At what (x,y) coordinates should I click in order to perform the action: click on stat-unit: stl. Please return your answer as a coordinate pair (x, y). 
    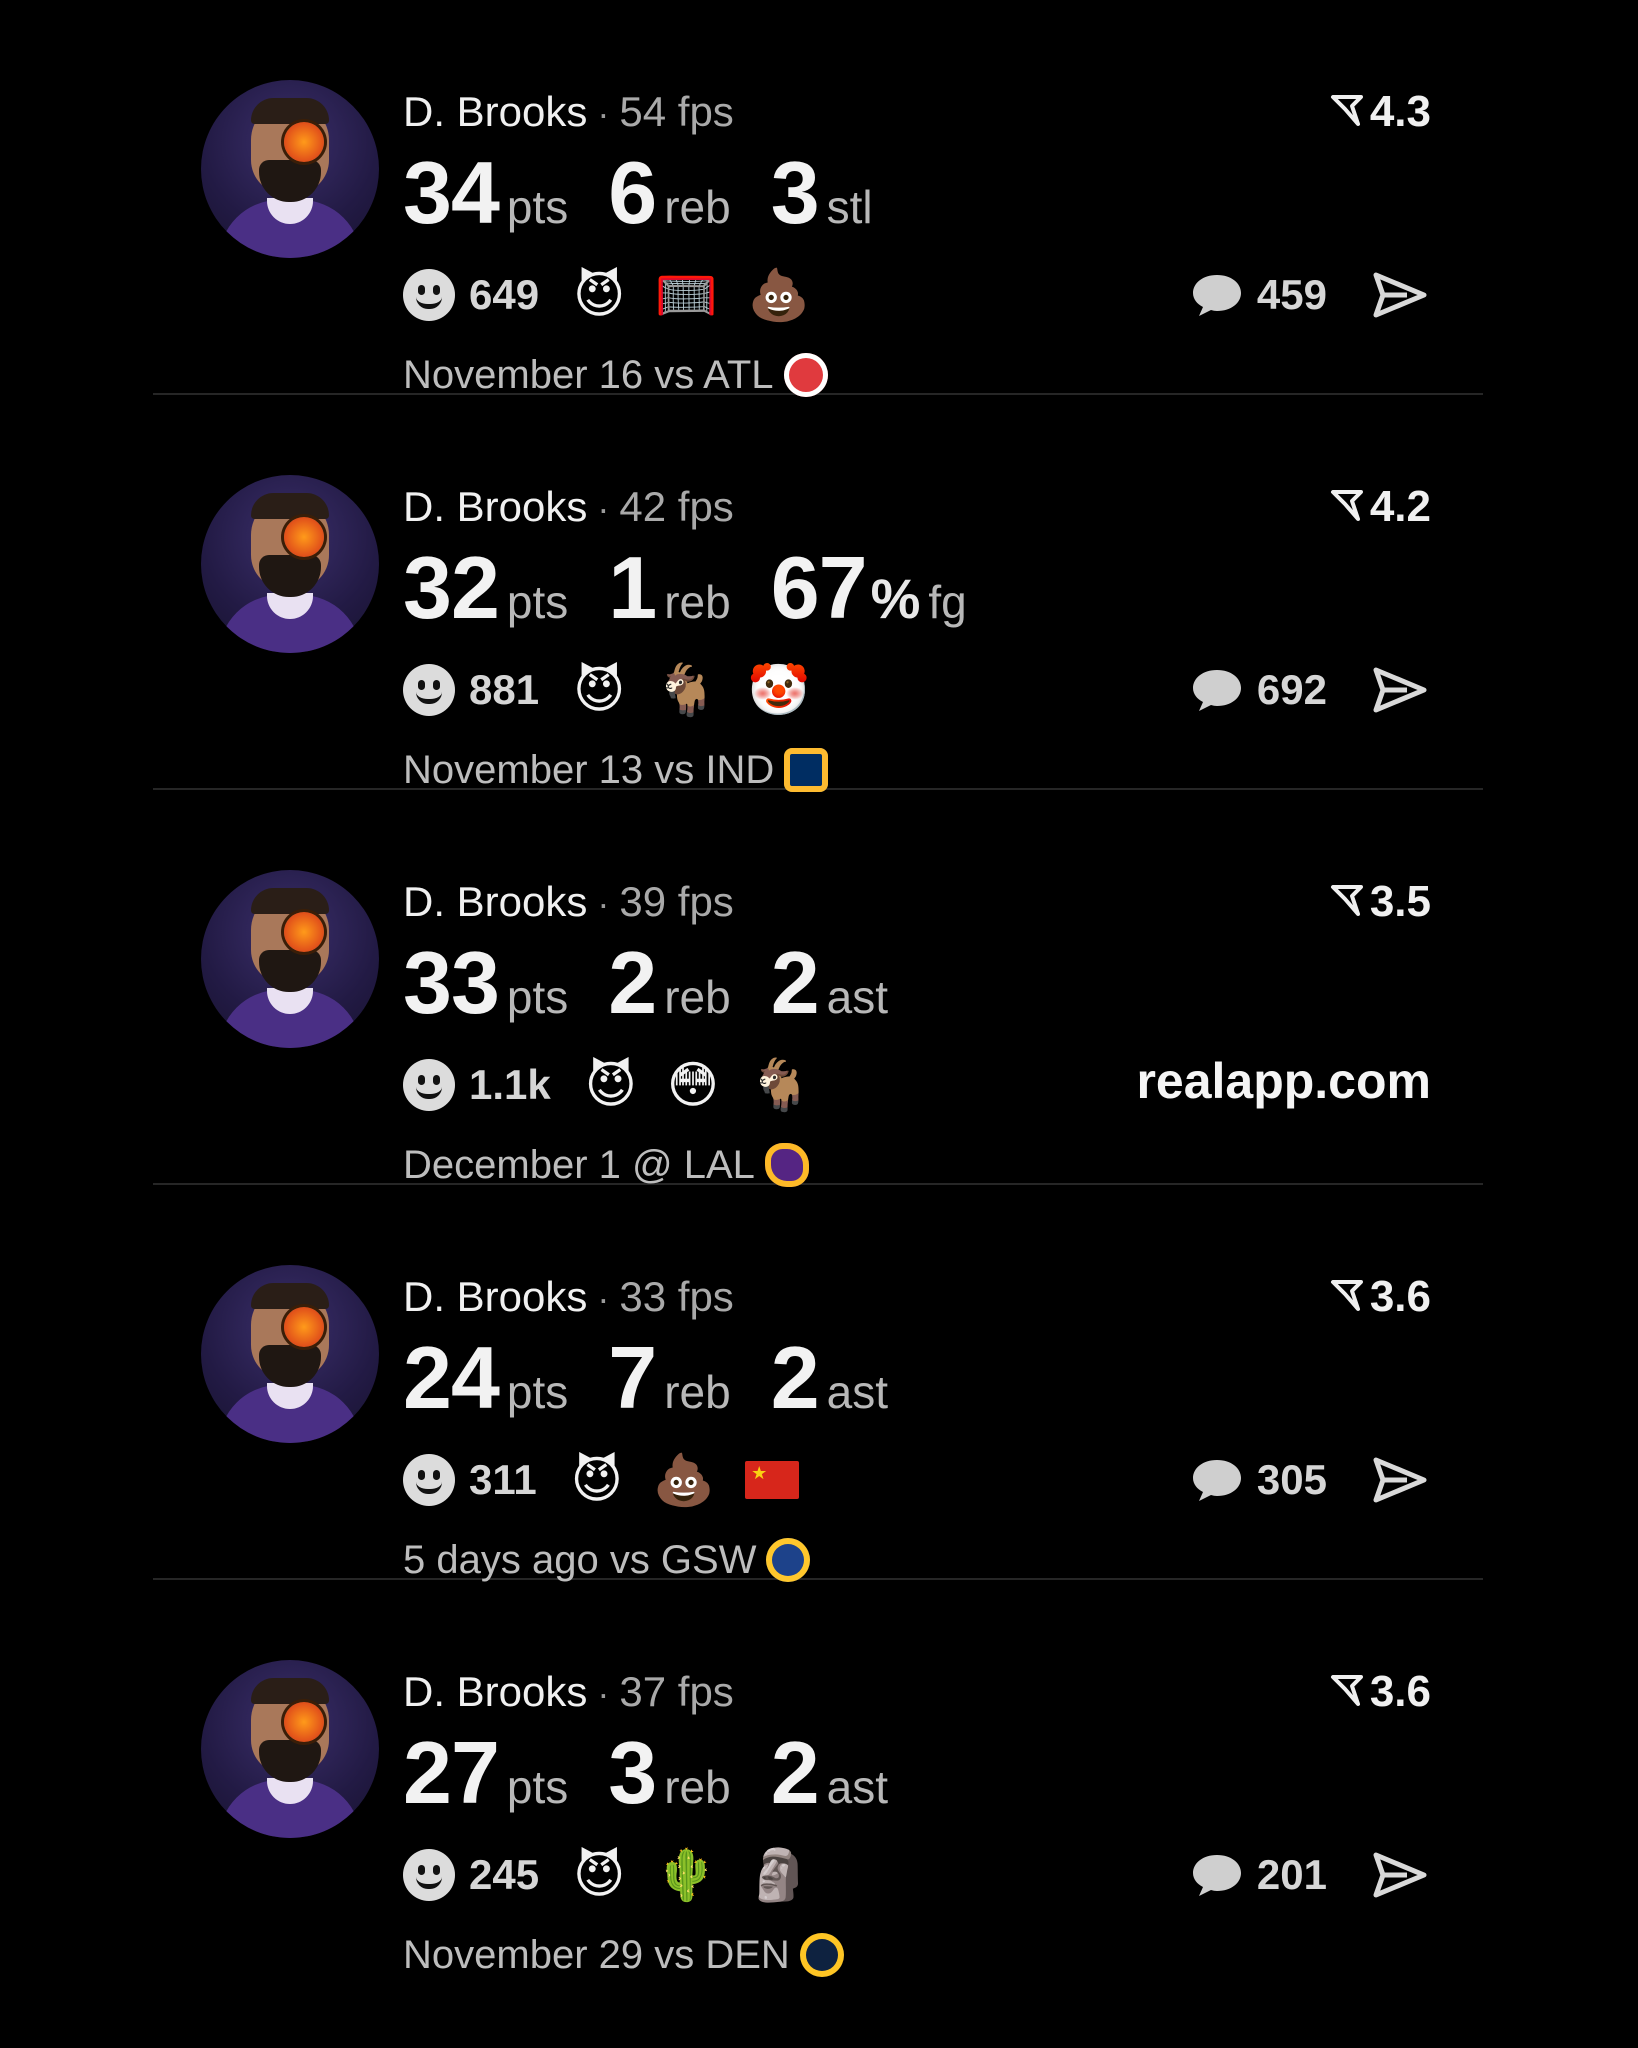
    Looking at the image, I should click on (849, 207).